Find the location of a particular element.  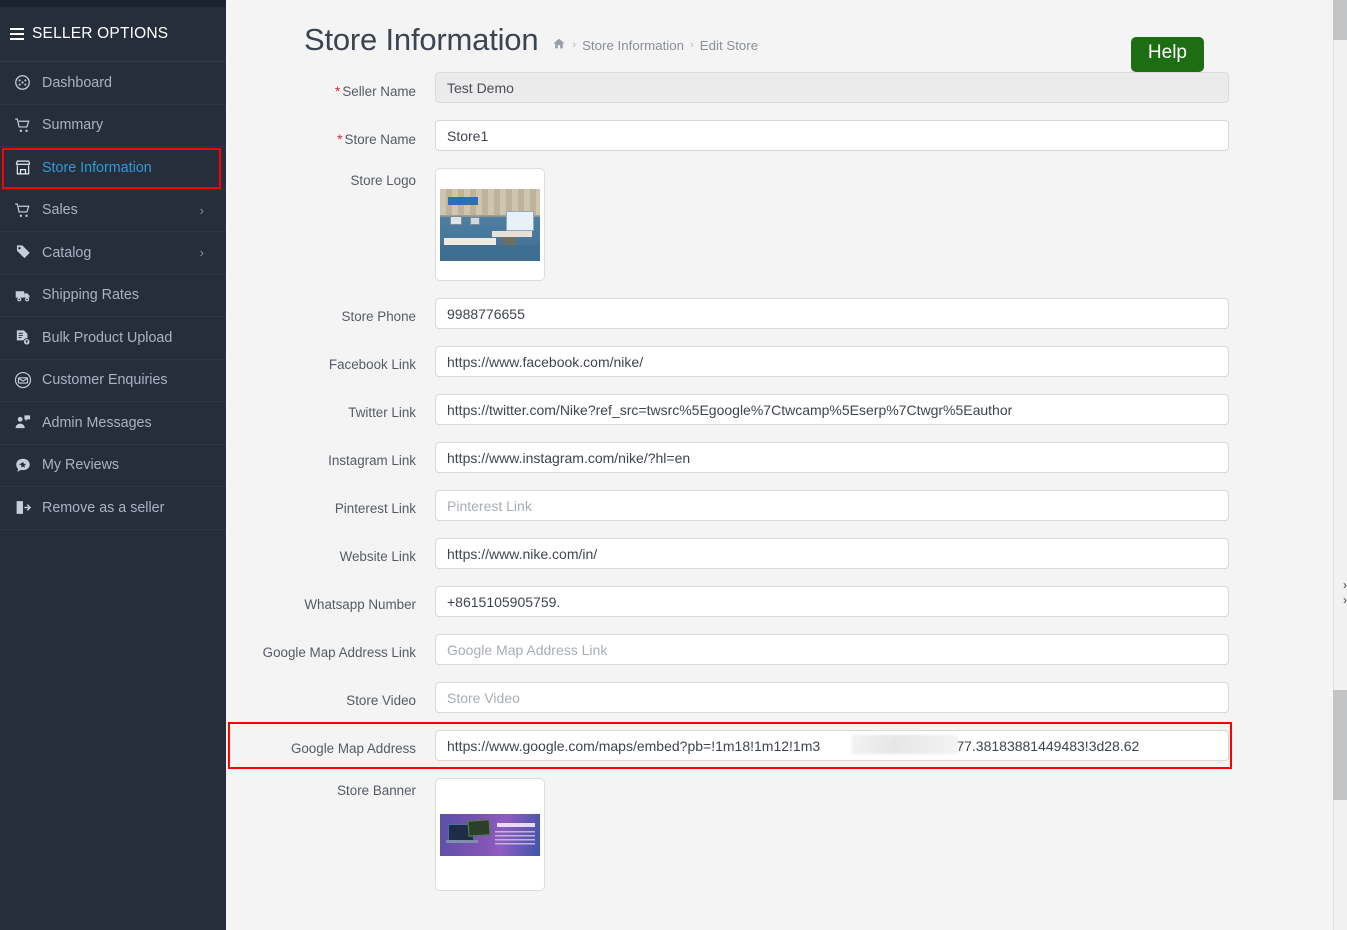

sidebar-item-label: Dashboard is located at coordinates (77, 82).